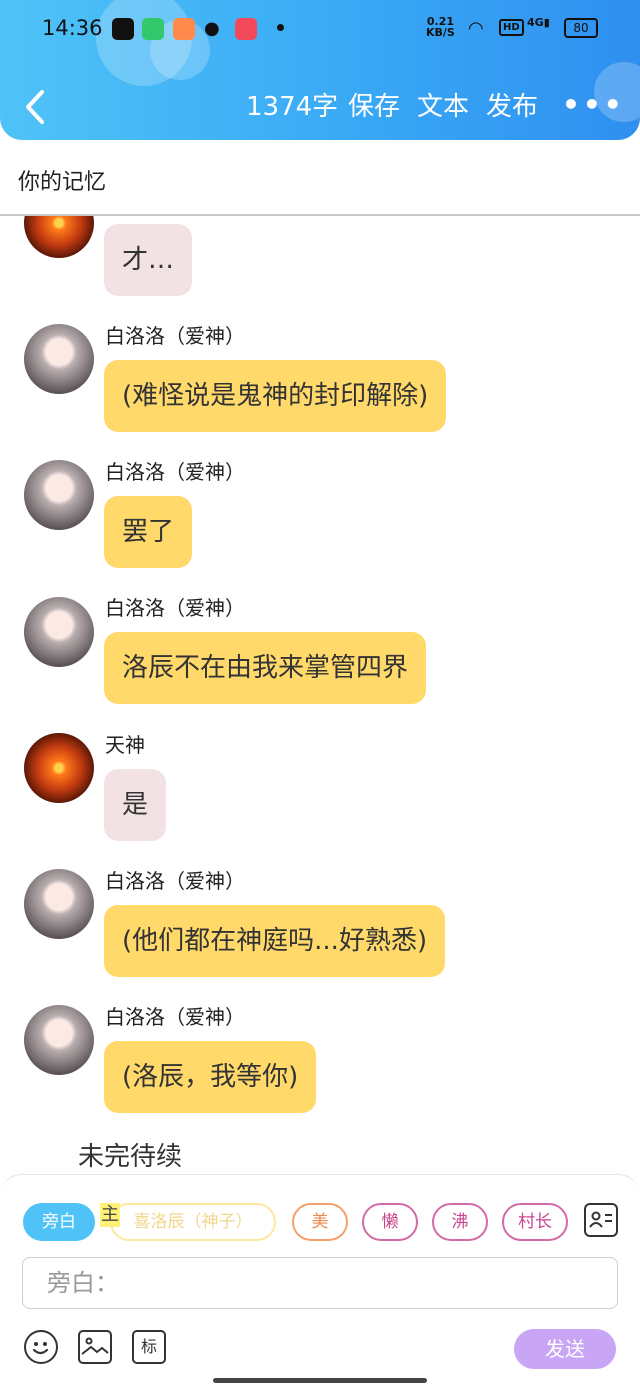 The height and width of the screenshot is (1388, 640). Describe the element at coordinates (184, 29) in the screenshot. I see `shopping-app-icon` at that location.